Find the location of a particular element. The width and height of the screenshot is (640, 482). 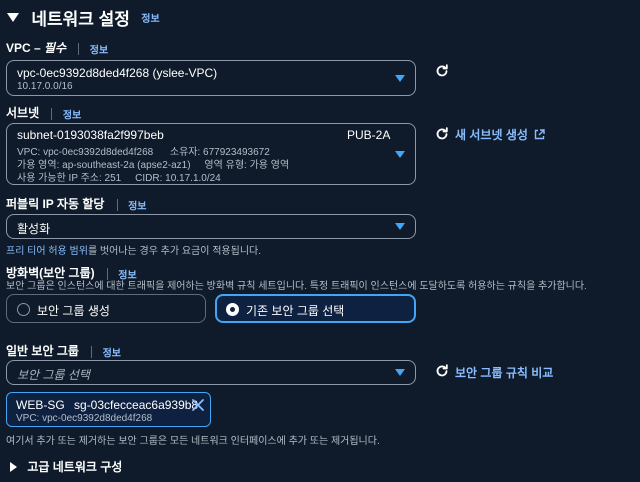

common-sg-label-row: 일반 보안 그룹 정보 is located at coordinates (63, 350).